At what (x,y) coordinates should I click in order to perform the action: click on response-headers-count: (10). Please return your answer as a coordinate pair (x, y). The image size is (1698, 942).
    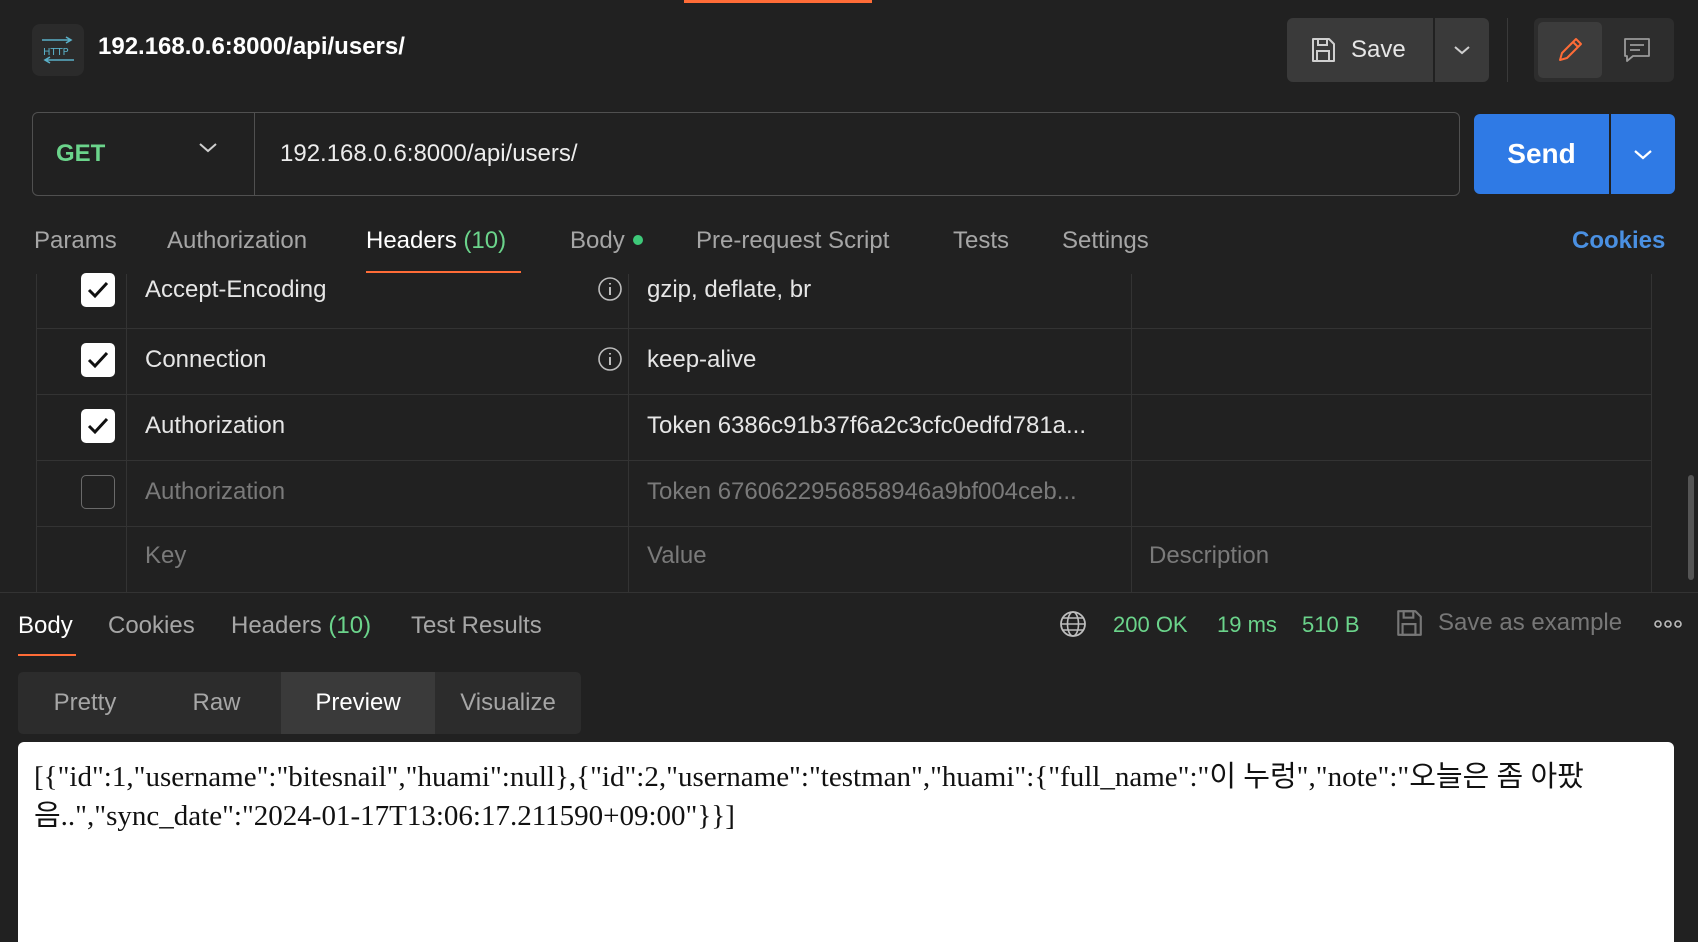
    Looking at the image, I should click on (350, 625).